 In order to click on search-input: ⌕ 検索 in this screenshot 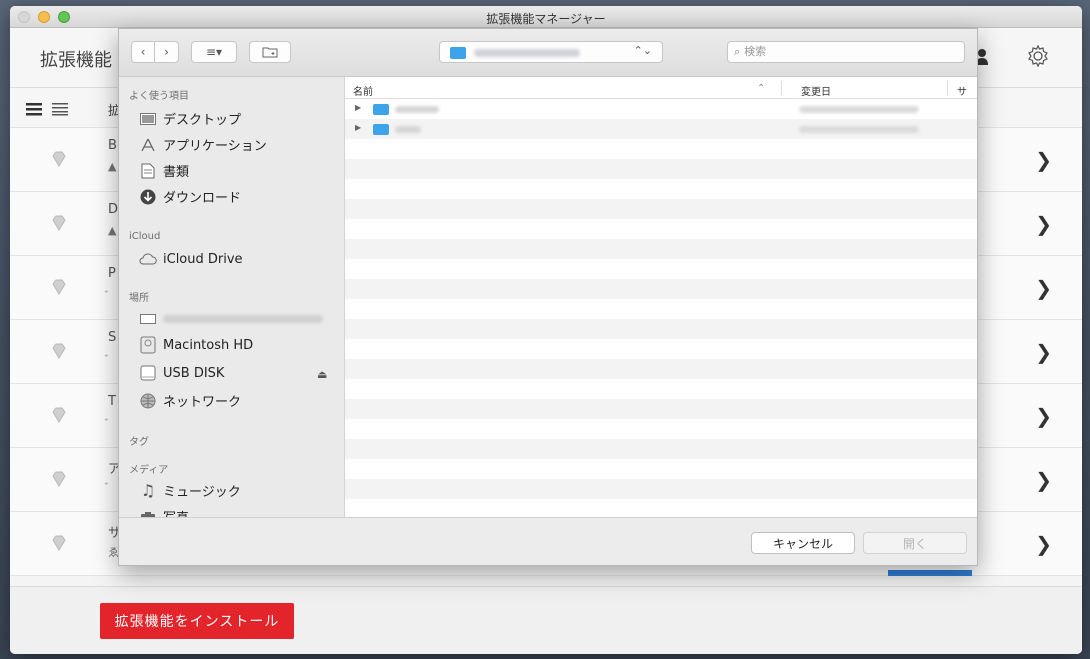, I will do `click(846, 52)`.